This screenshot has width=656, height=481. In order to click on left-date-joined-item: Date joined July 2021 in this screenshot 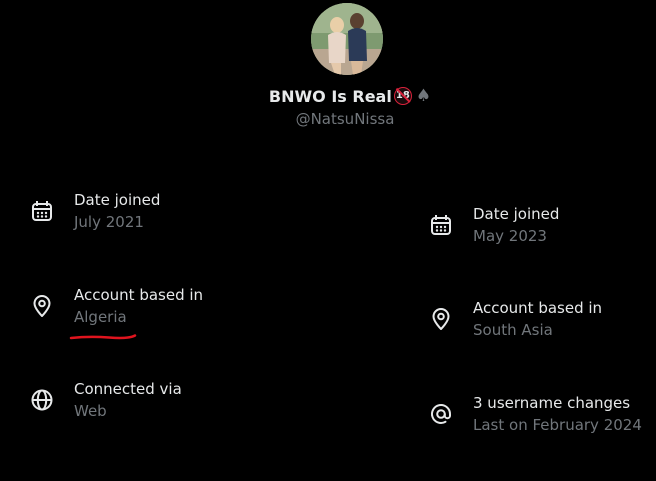, I will do `click(95, 211)`.